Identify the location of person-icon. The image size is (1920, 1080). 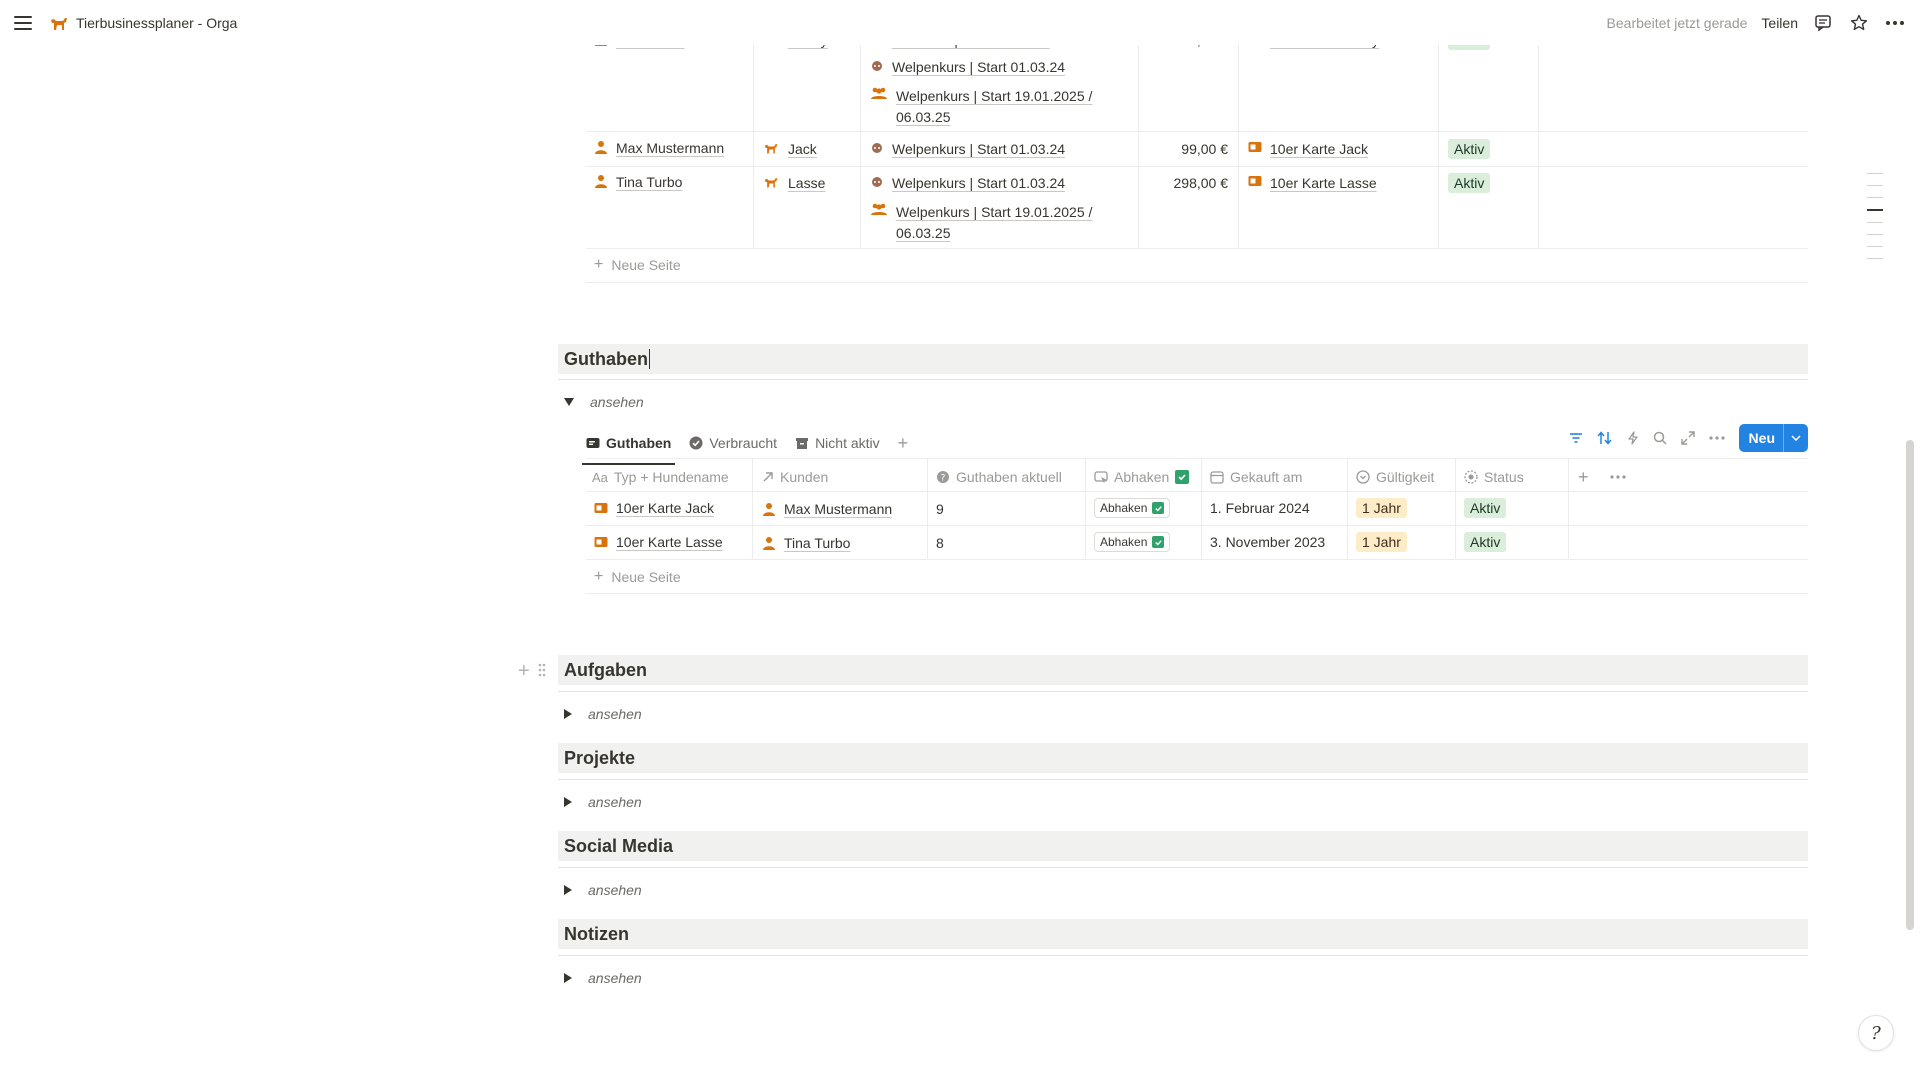
(601, 181).